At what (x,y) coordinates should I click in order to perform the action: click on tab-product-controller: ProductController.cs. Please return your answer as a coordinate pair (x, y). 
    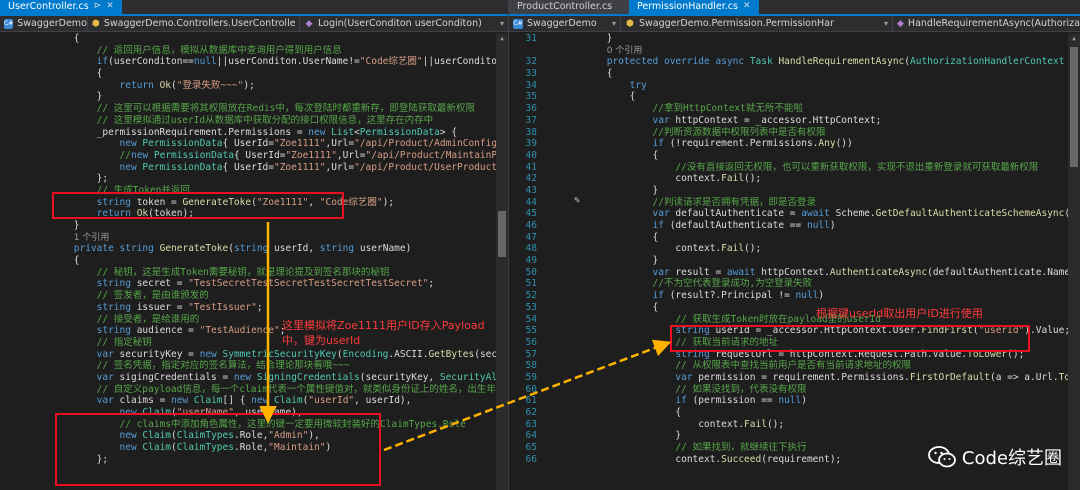
    Looking at the image, I should click on (569, 7).